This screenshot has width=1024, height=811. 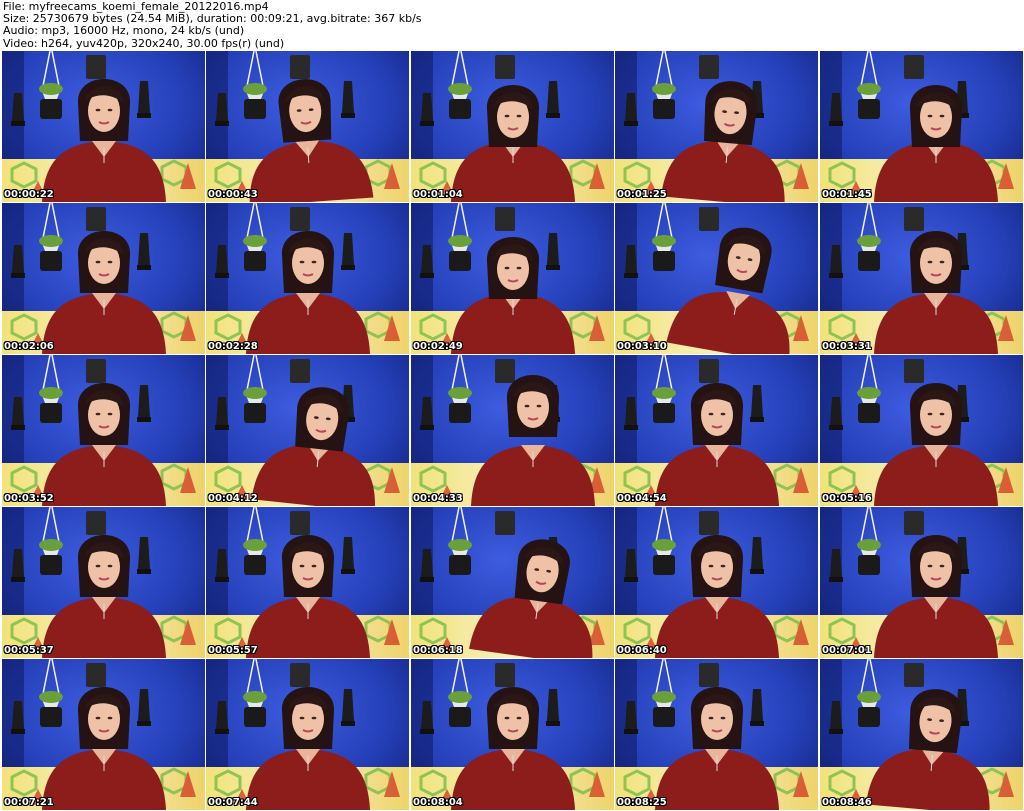 I want to click on timestamp-label: 00:00:22, so click(x=29, y=194).